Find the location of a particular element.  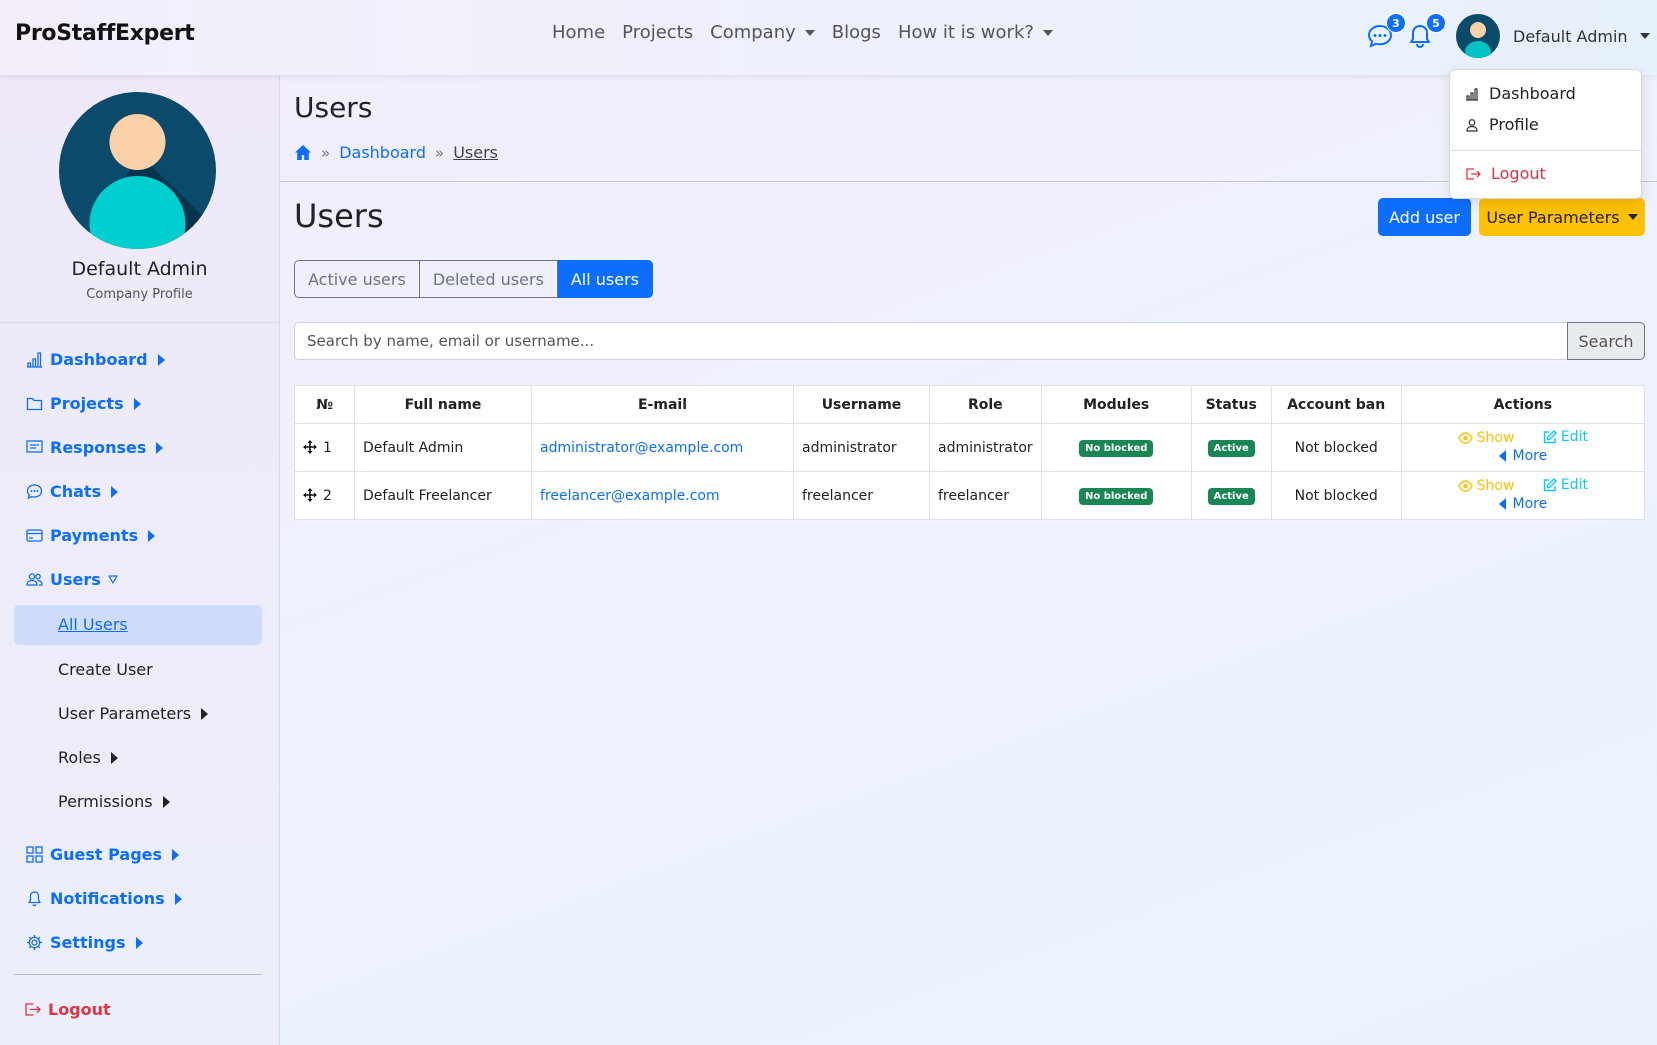

row-number: 1 is located at coordinates (327, 447).